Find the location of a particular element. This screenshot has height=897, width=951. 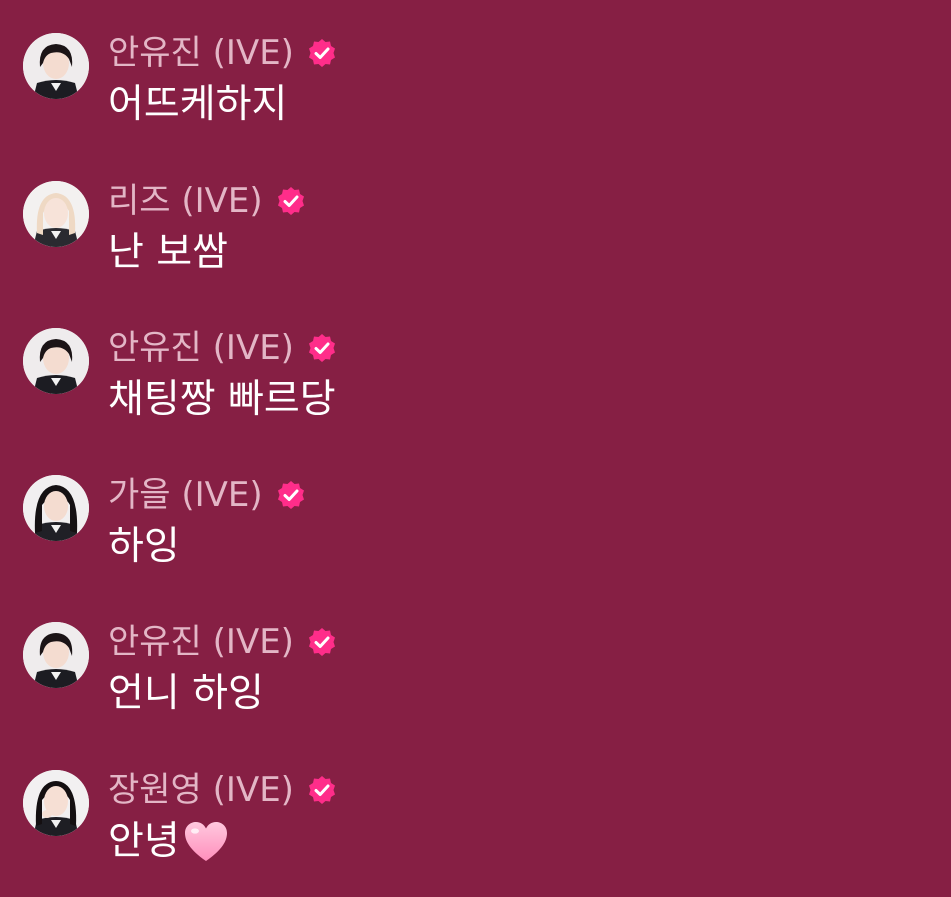

message-text: 난 보쌈 is located at coordinates (168, 252).